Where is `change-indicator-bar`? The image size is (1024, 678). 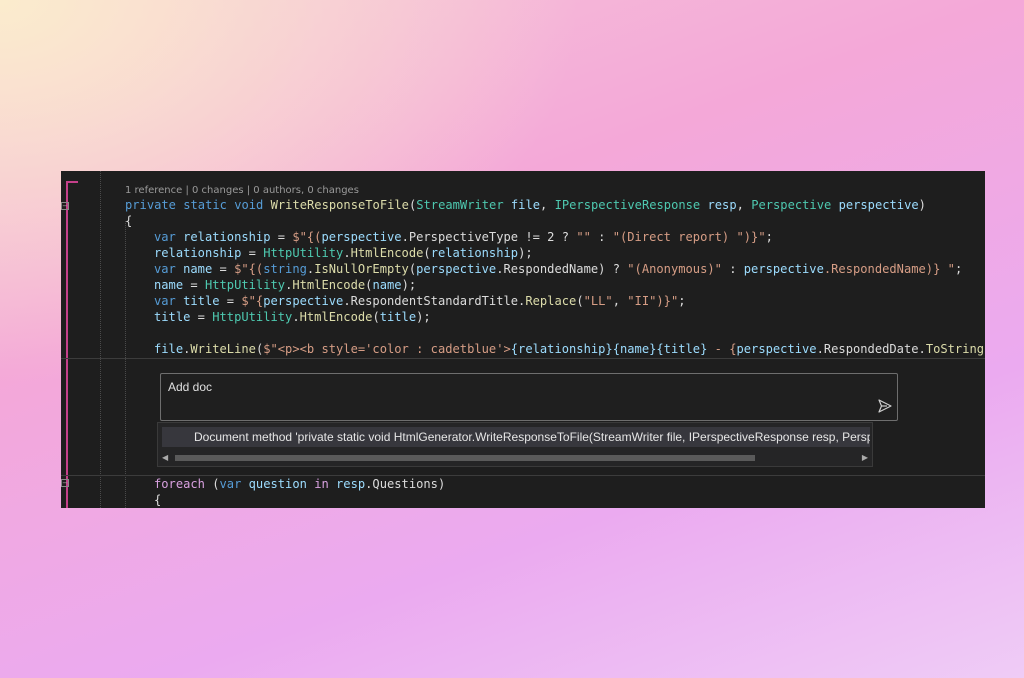
change-indicator-bar is located at coordinates (67, 344).